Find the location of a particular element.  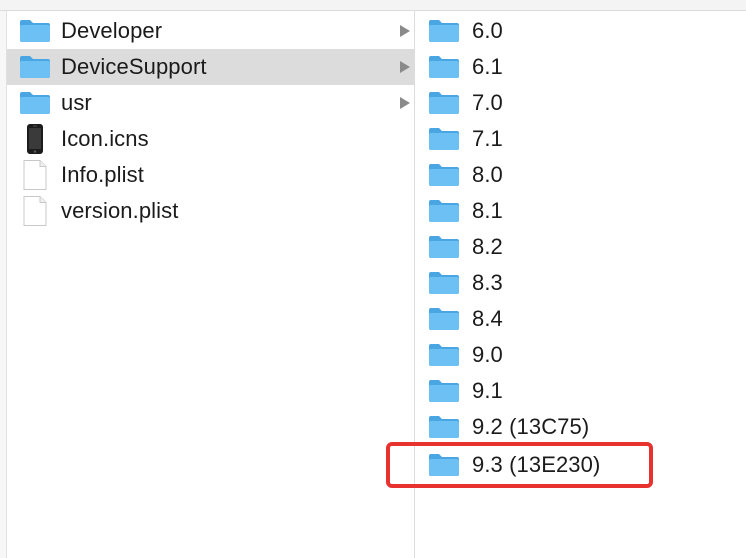

iphone-icon is located at coordinates (35, 139).